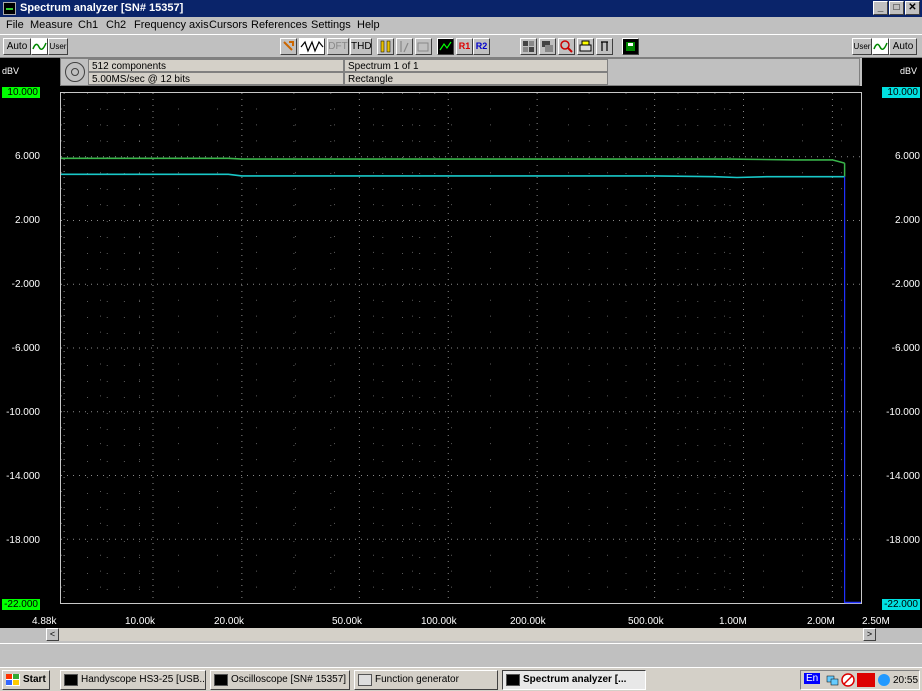 The width and height of the screenshot is (922, 691). Describe the element at coordinates (27, 220) in the screenshot. I see `y-tick-left: 2.000` at that location.